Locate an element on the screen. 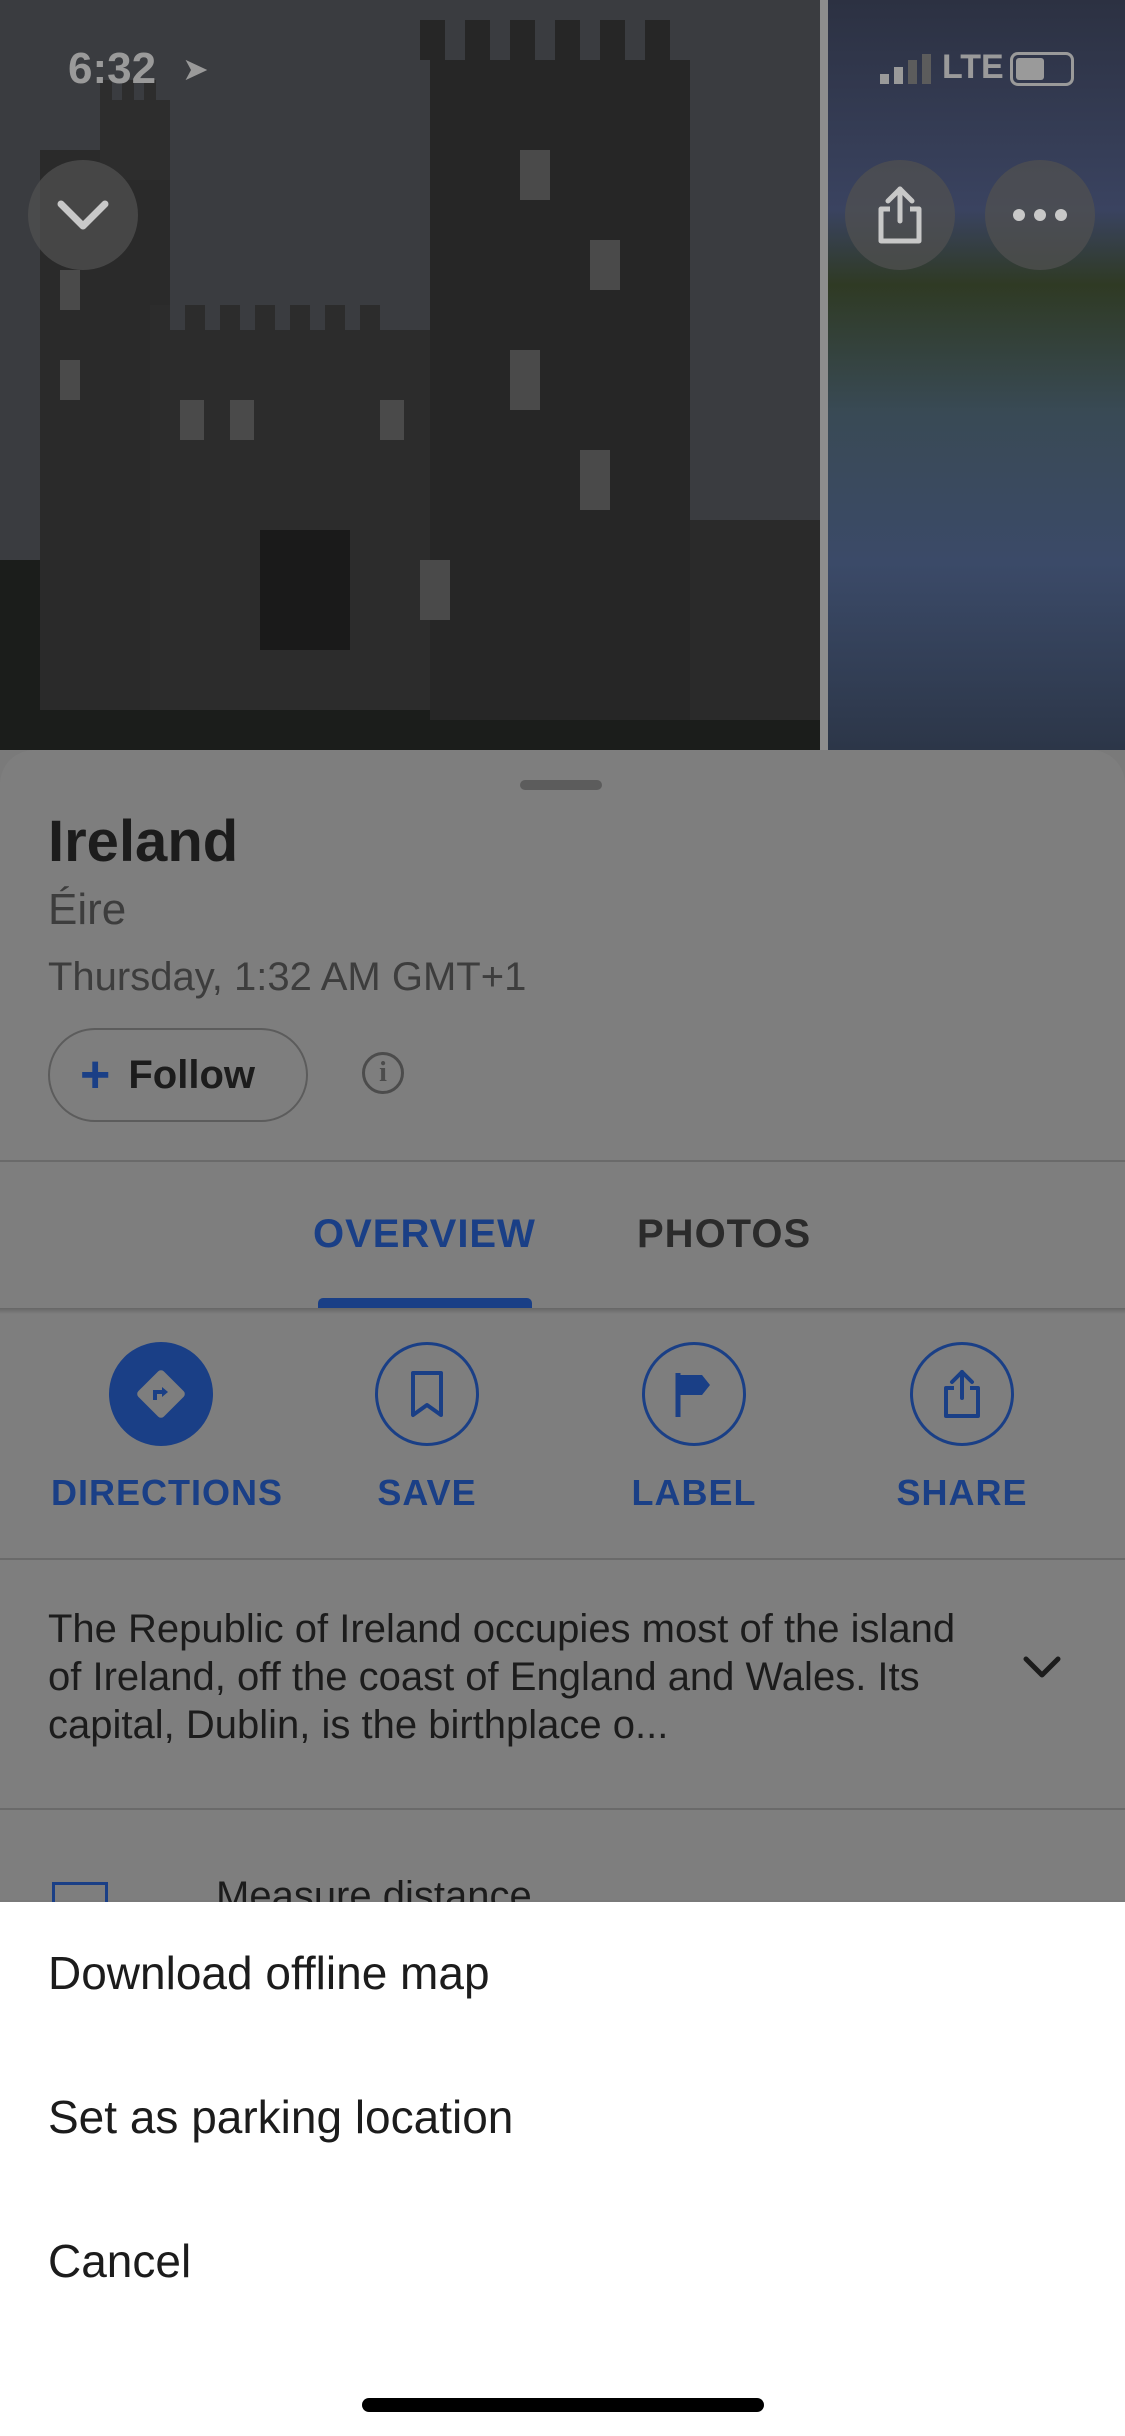  place-title: Ireland is located at coordinates (143, 841).